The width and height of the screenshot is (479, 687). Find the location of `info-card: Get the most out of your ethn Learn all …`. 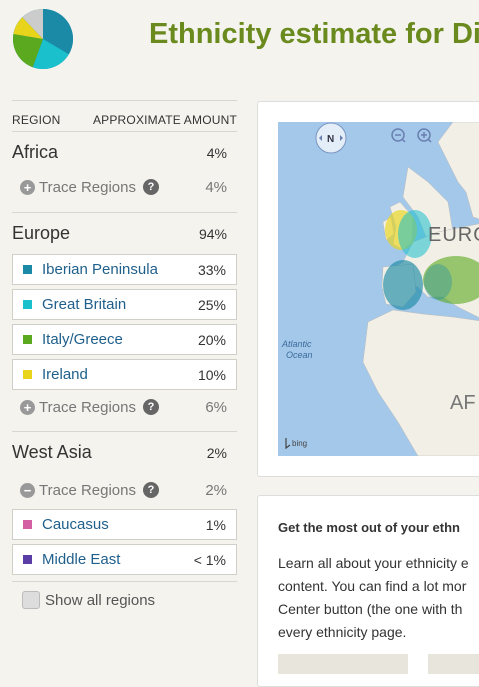

info-card: Get the most out of your ethn Learn all … is located at coordinates (368, 591).